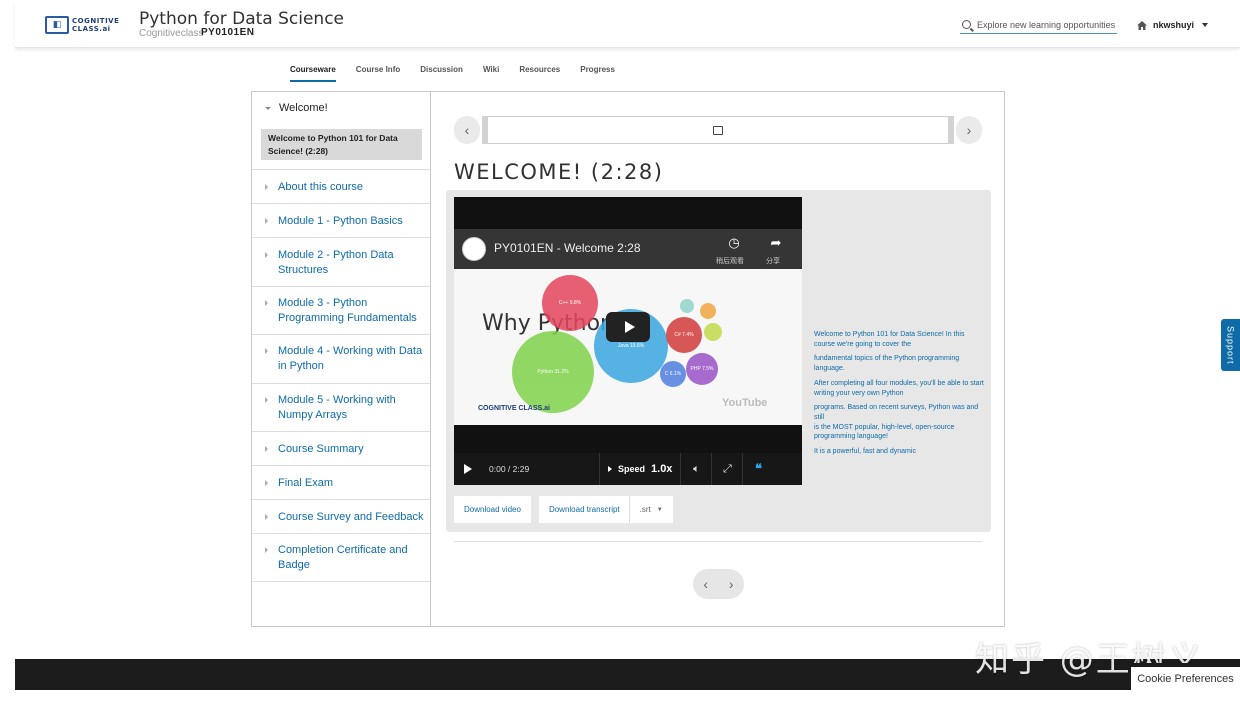 This screenshot has height=707, width=1240. Describe the element at coordinates (553, 372) in the screenshot. I see `bubble-python: Python 31.2%` at that location.